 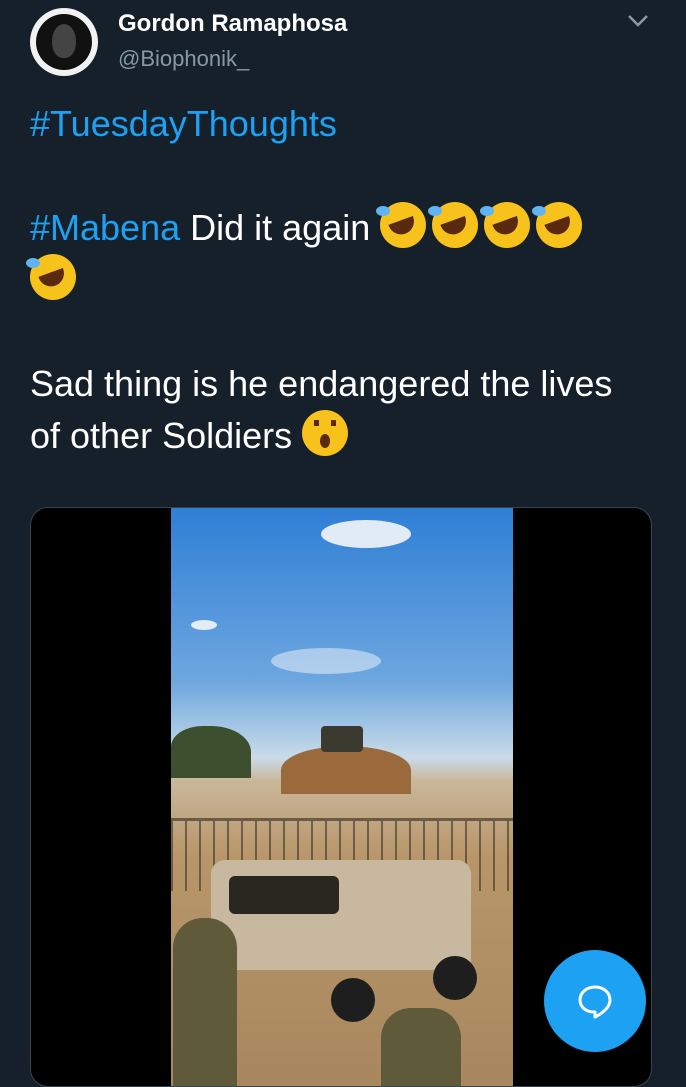 I want to click on chevron-down-icon, so click(x=638, y=21).